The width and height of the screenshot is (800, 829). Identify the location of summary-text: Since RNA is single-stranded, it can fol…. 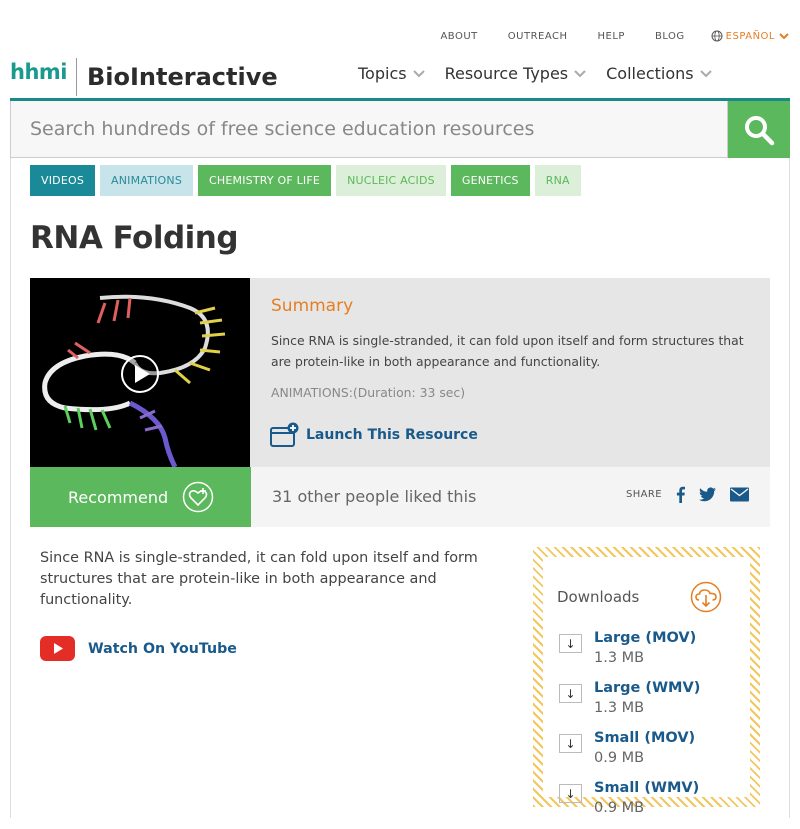
(507, 351).